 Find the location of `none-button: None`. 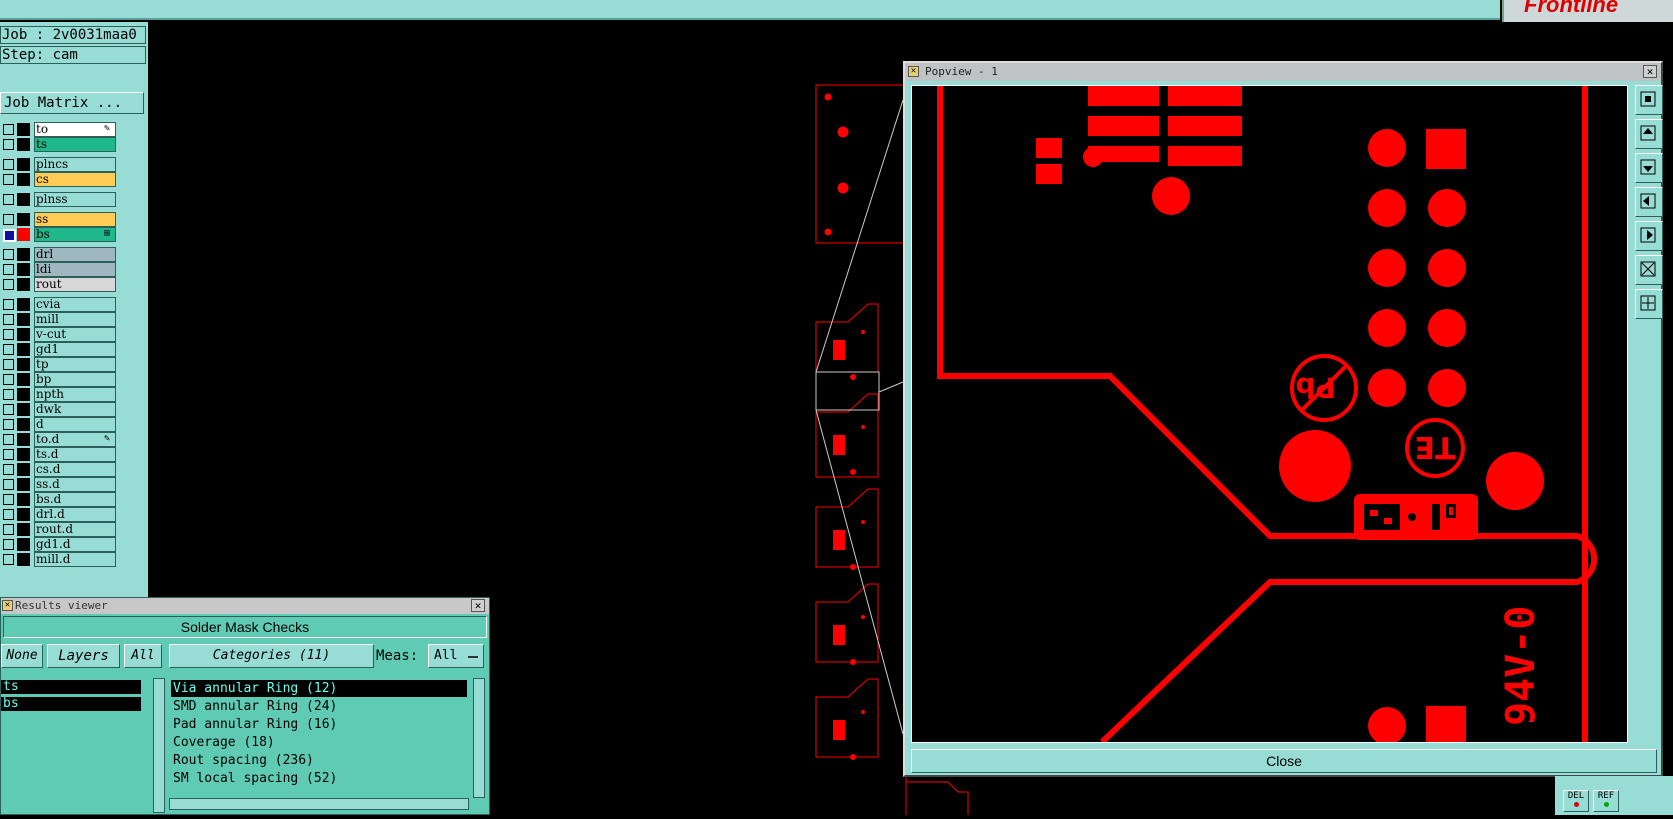

none-button: None is located at coordinates (22, 656).